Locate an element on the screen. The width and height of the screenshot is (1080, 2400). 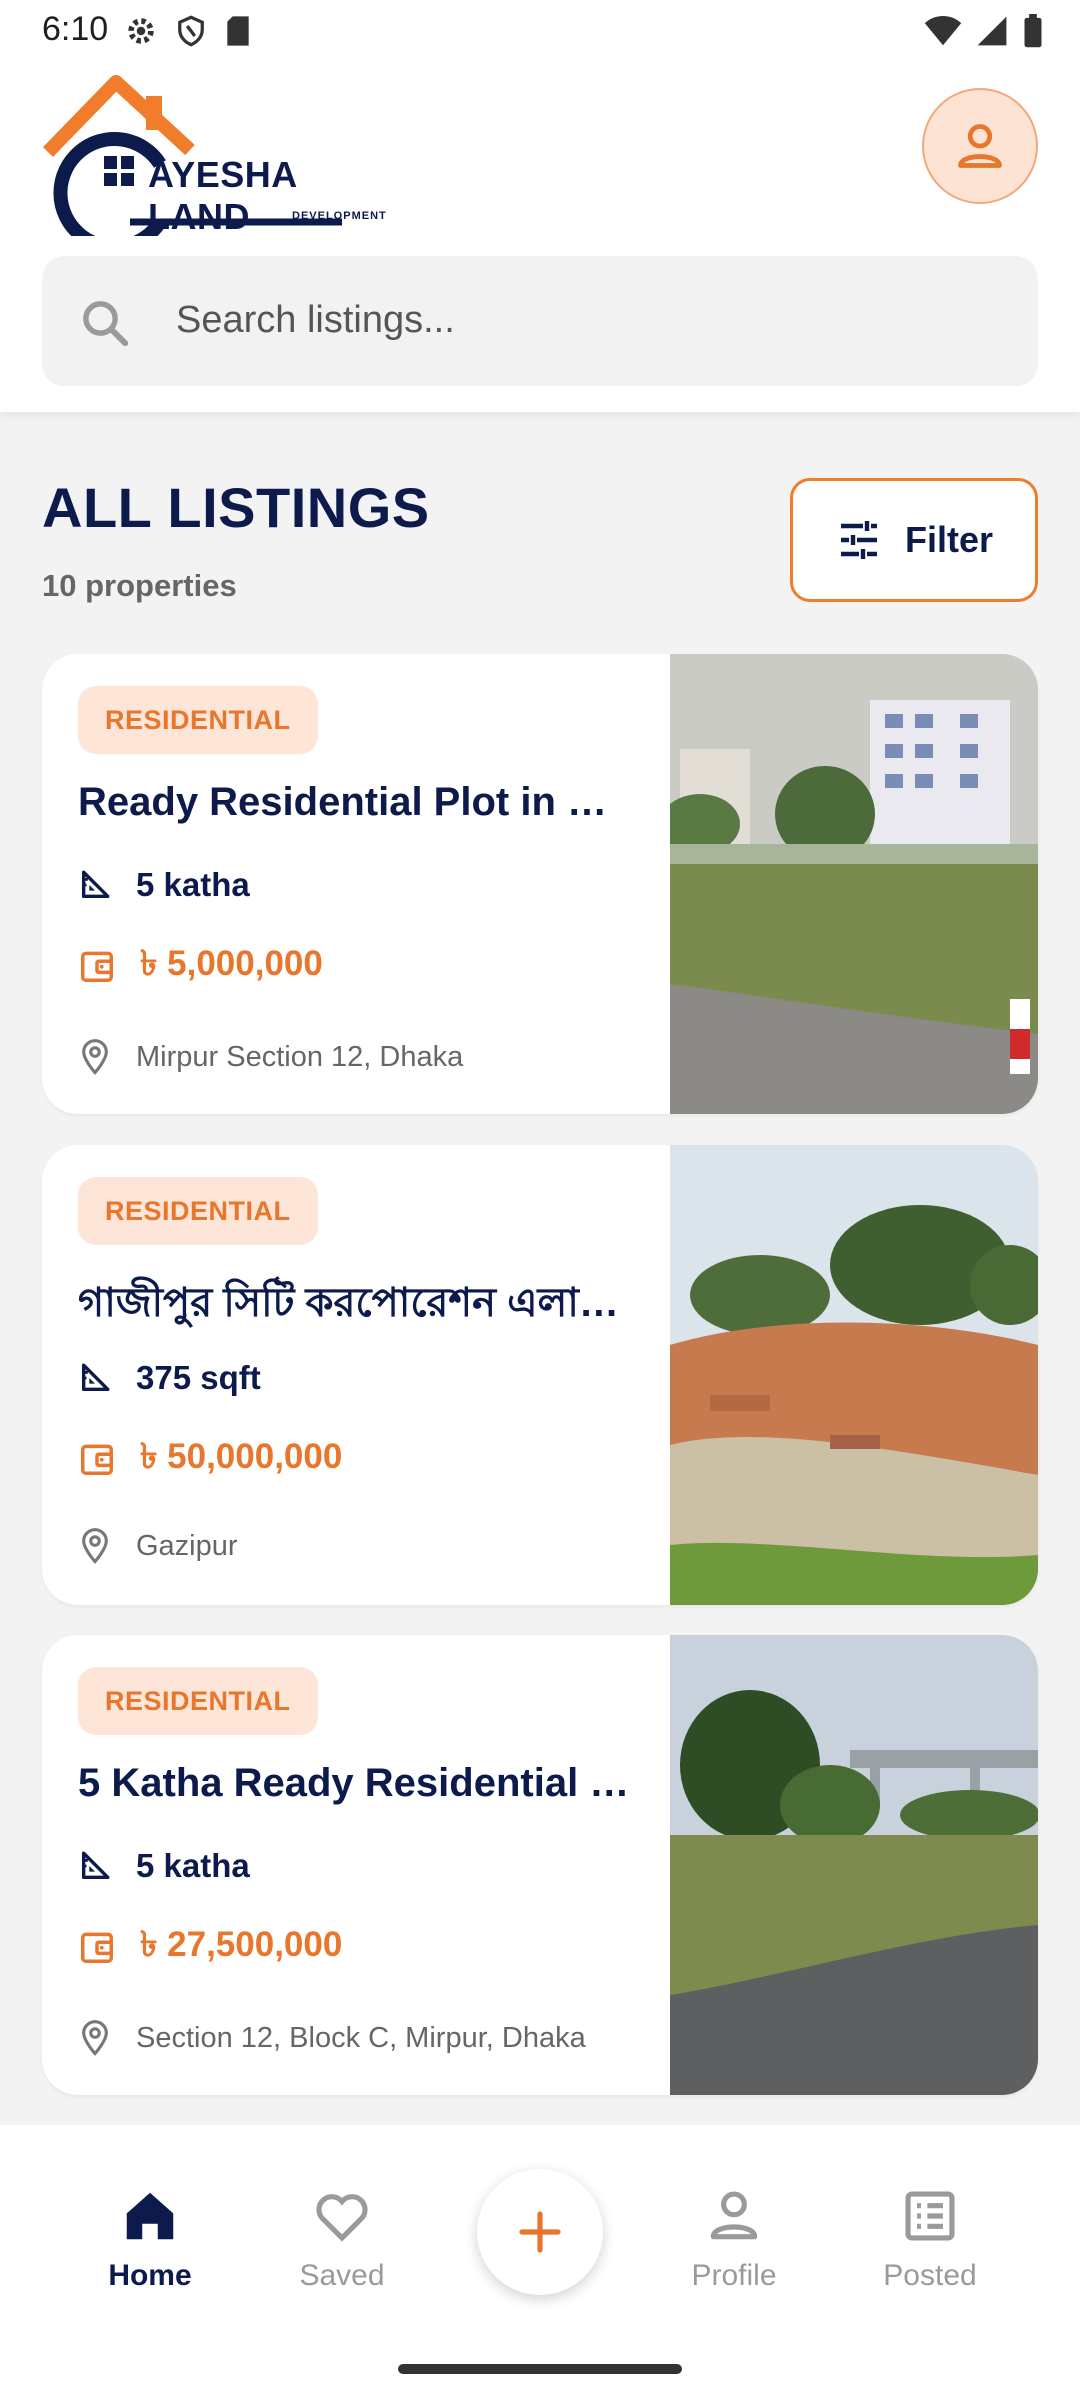
price-row: ৳ 50,000,000 is located at coordinates (210, 1458).